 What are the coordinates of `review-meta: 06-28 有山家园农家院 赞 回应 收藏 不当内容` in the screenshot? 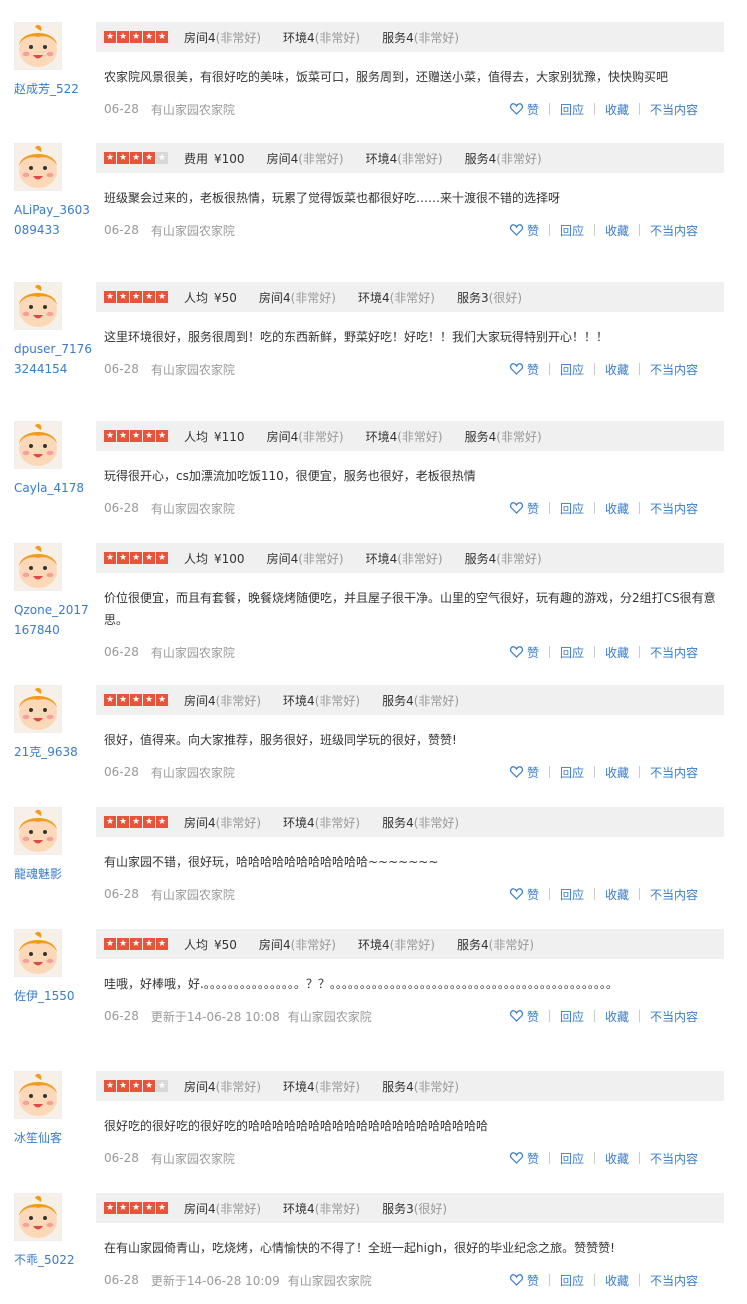 It's located at (410, 369).